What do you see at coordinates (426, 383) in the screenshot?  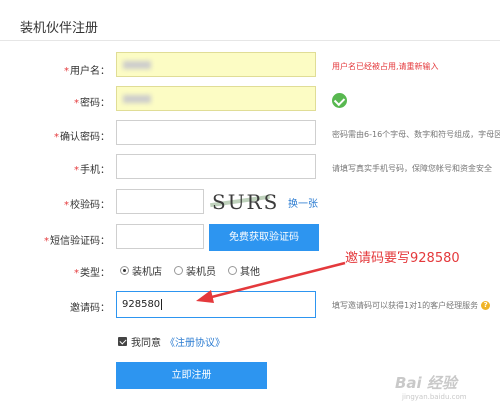 I see `watermark-logo: Bai 经验` at bounding box center [426, 383].